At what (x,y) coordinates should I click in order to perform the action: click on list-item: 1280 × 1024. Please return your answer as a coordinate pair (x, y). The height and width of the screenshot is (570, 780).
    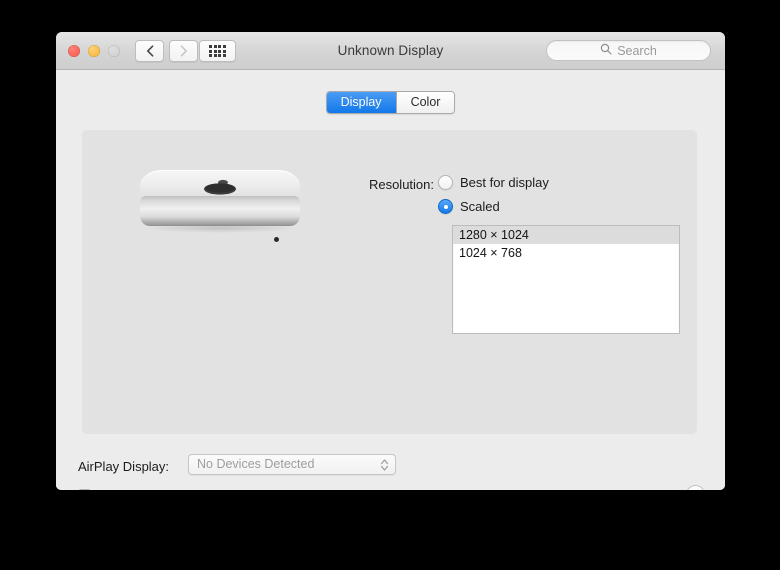
    Looking at the image, I should click on (566, 235).